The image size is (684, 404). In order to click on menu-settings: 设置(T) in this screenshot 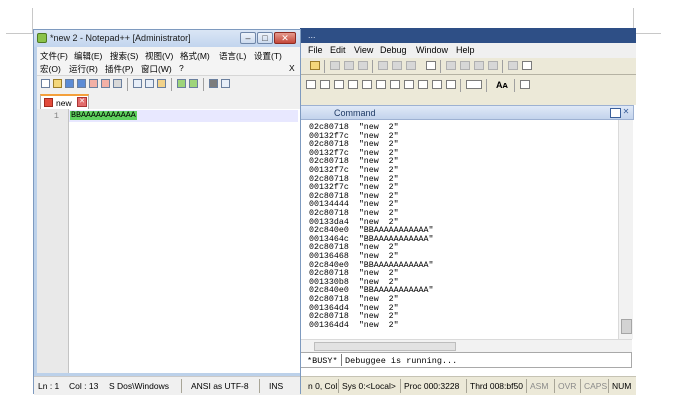, I will do `click(268, 56)`.